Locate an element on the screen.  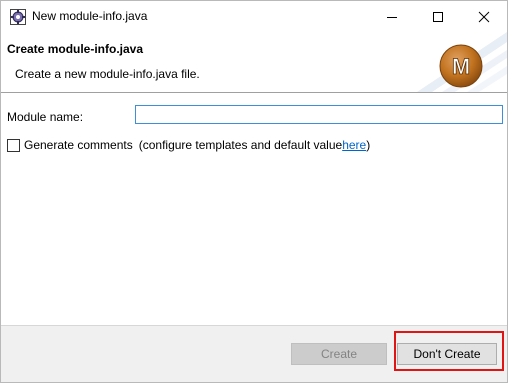
create-button: Create is located at coordinates (339, 354).